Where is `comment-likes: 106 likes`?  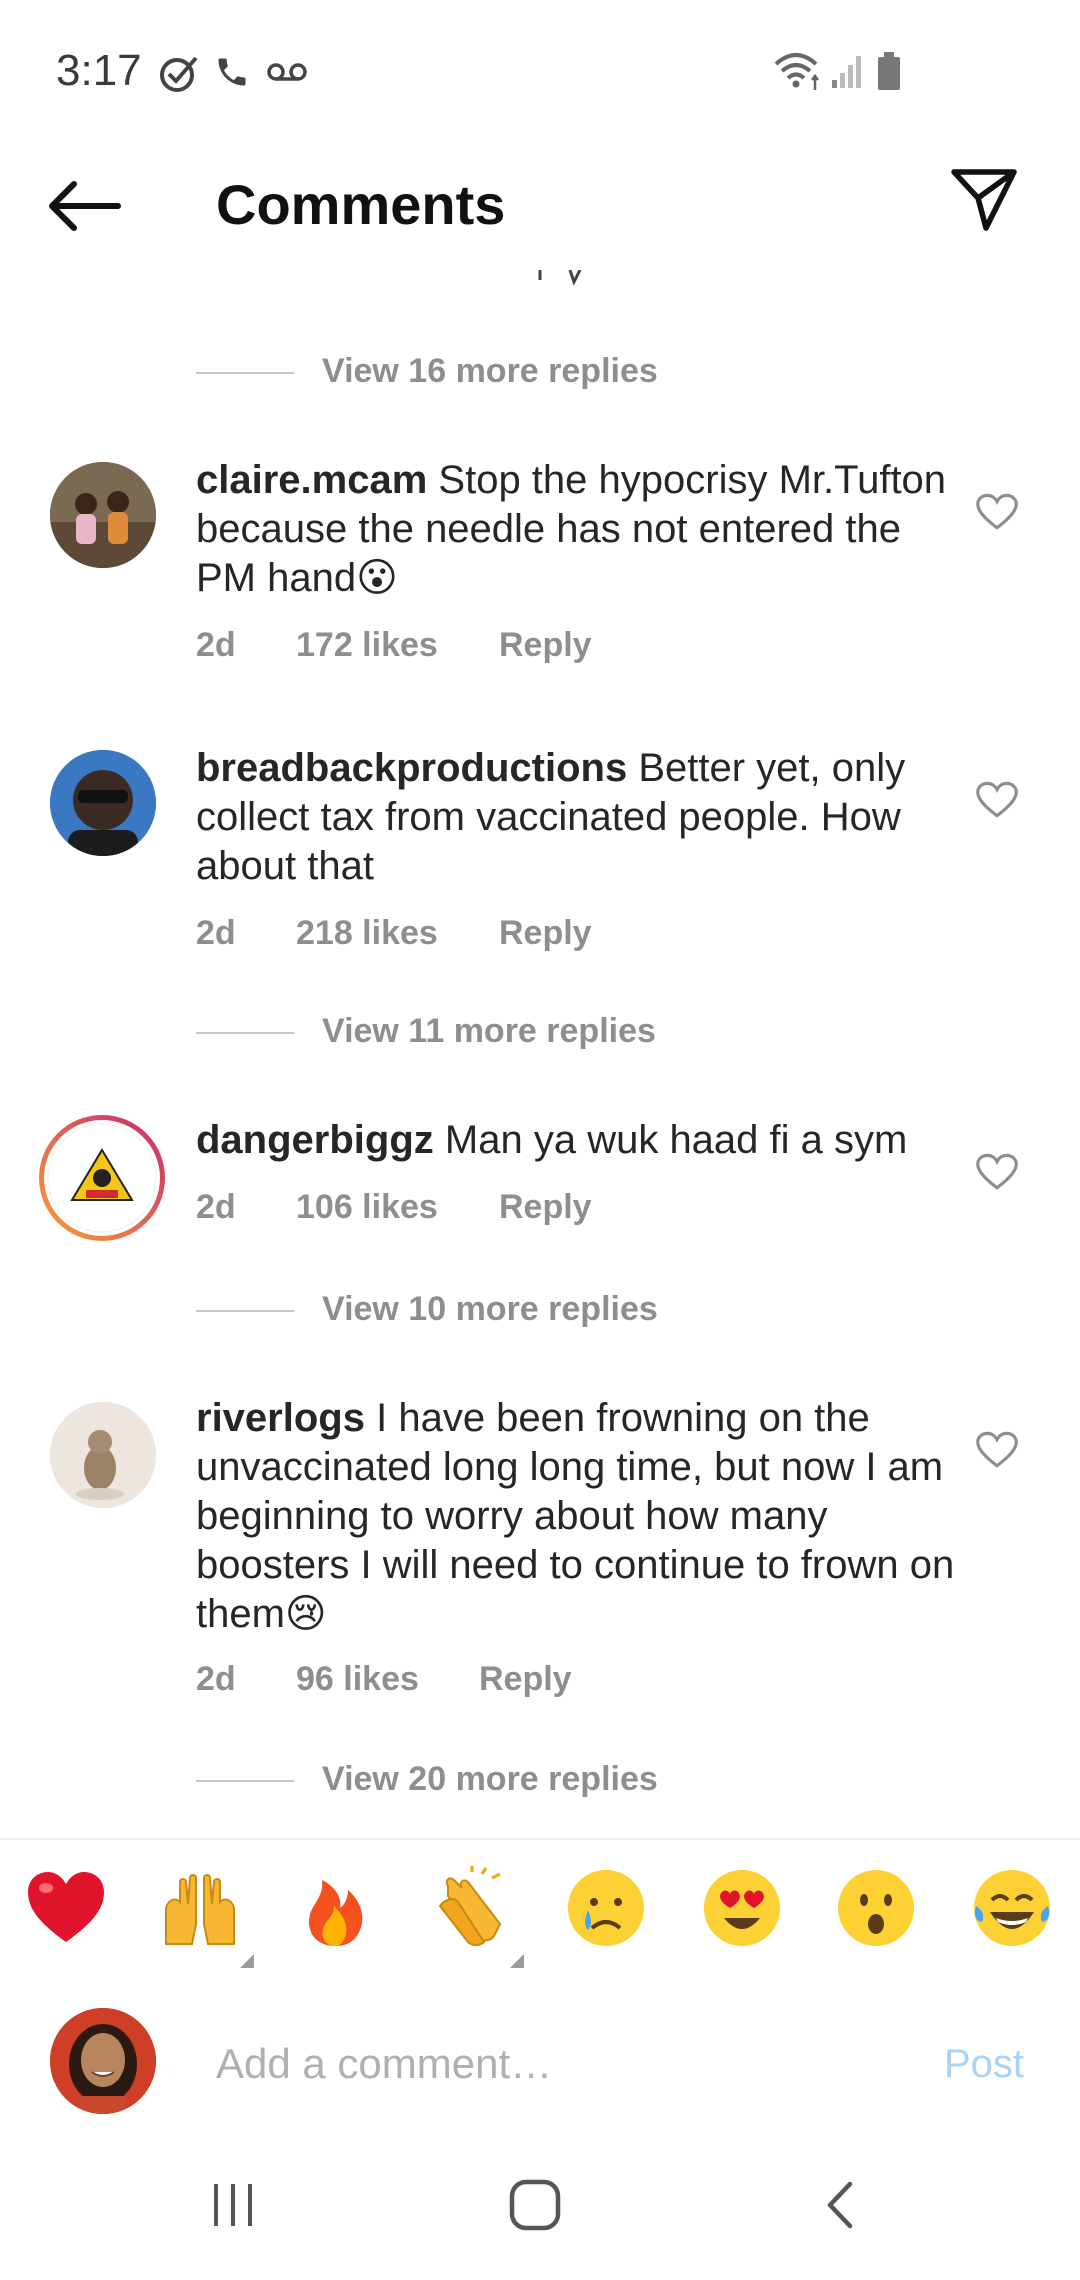
comment-likes: 106 likes is located at coordinates (367, 1207).